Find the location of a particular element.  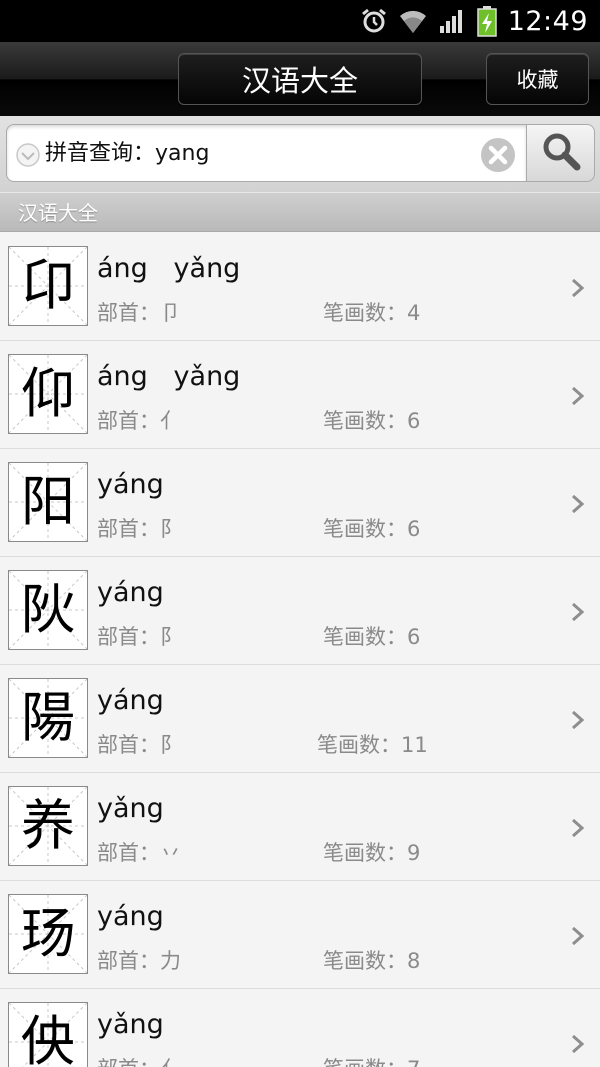

character-glyph: 卬 is located at coordinates (48, 285).